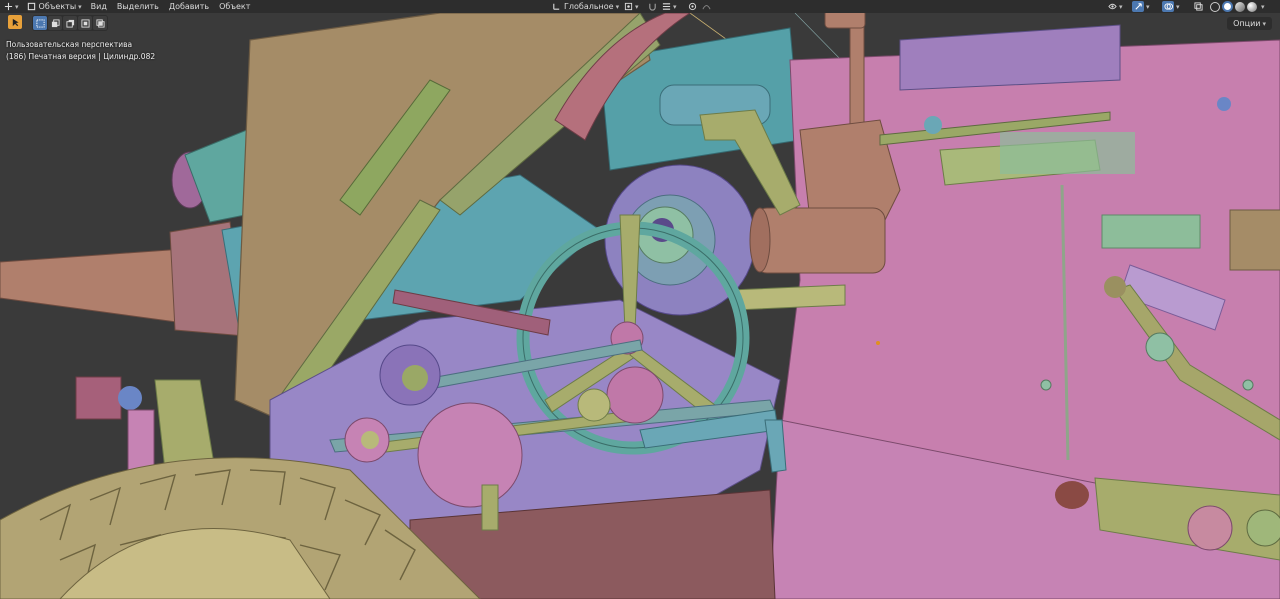  What do you see at coordinates (933, 125) in the screenshot?
I see `sight-ball` at bounding box center [933, 125].